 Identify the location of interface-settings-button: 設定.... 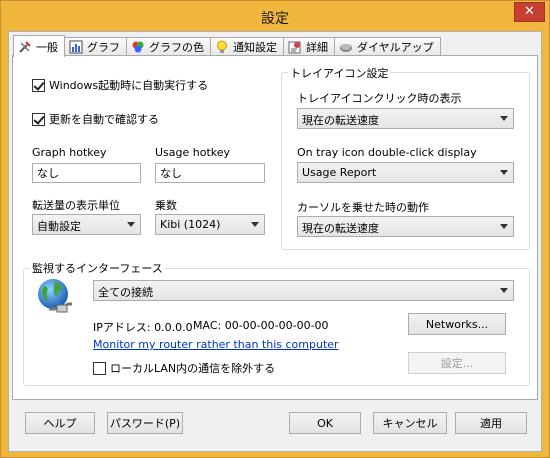
(457, 363).